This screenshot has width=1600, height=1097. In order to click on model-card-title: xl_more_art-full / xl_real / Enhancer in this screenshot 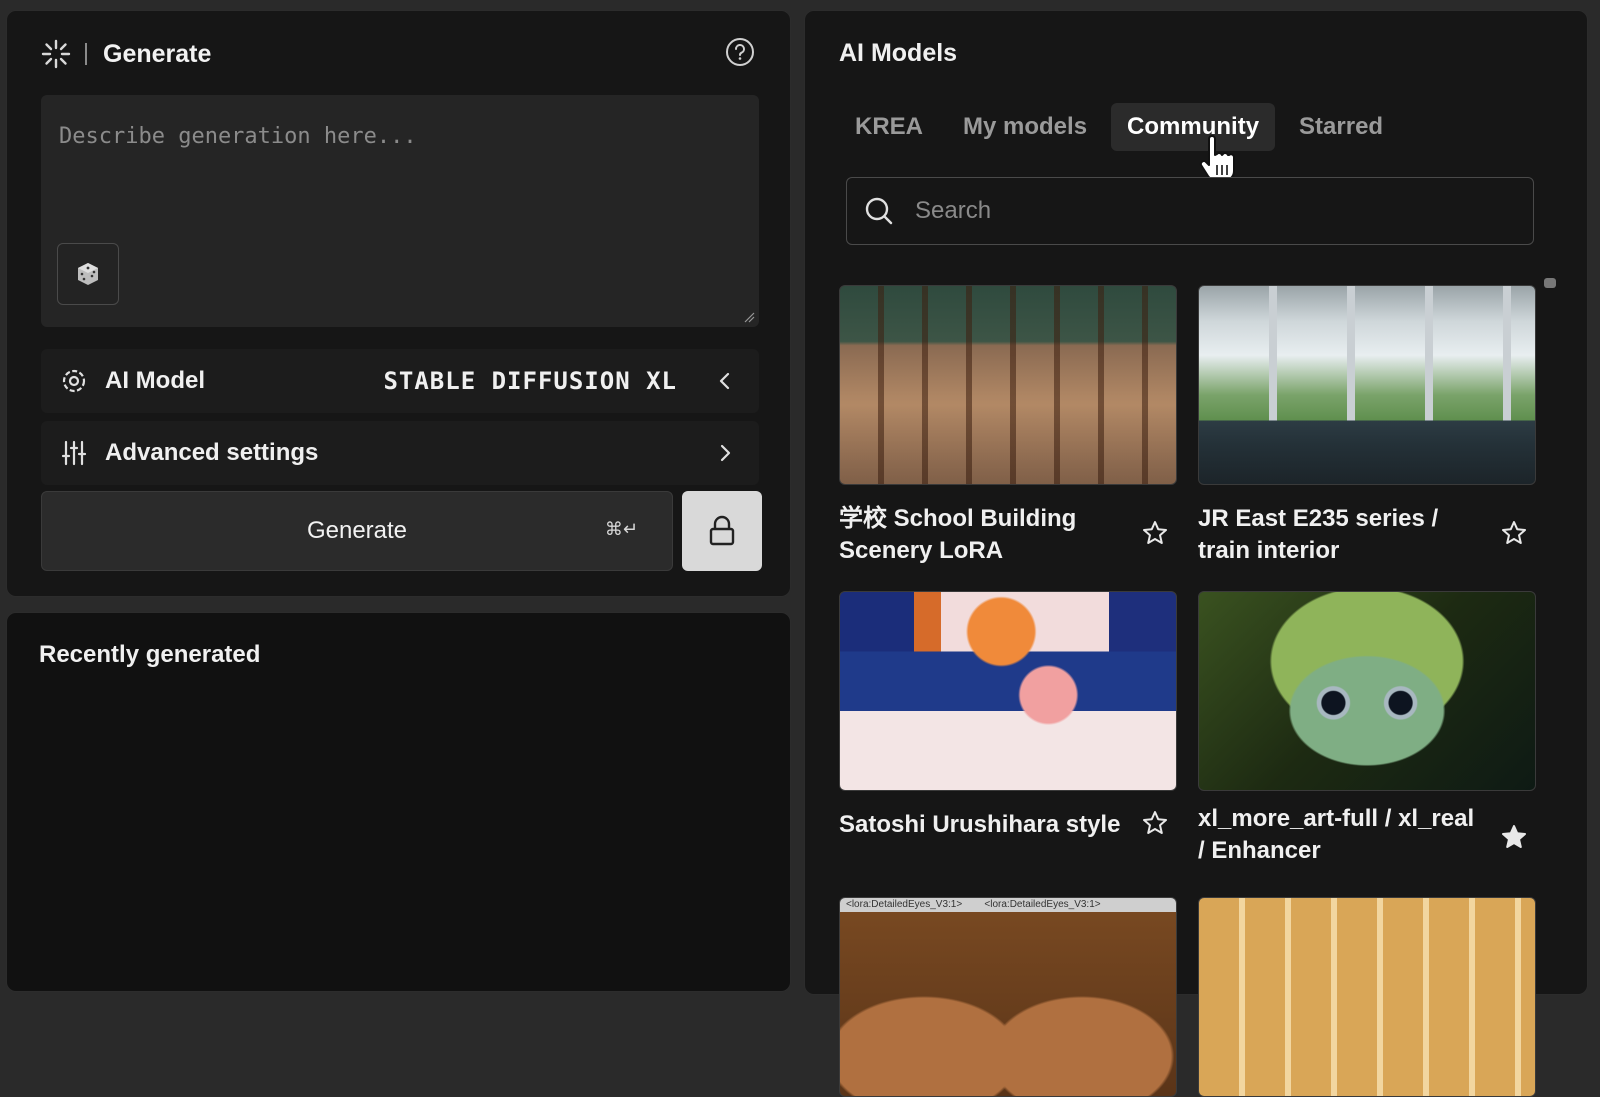, I will do `click(1336, 834)`.